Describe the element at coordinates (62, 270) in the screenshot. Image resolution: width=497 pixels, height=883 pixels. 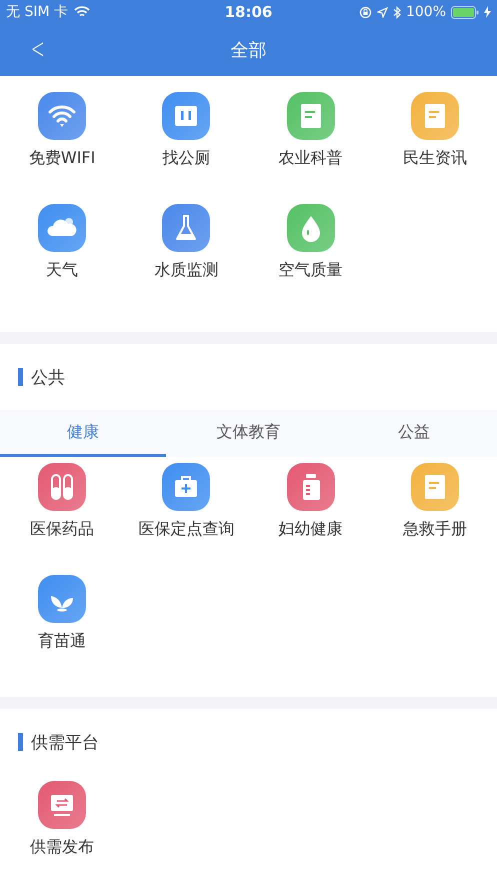
I see `app-label: 天气` at that location.